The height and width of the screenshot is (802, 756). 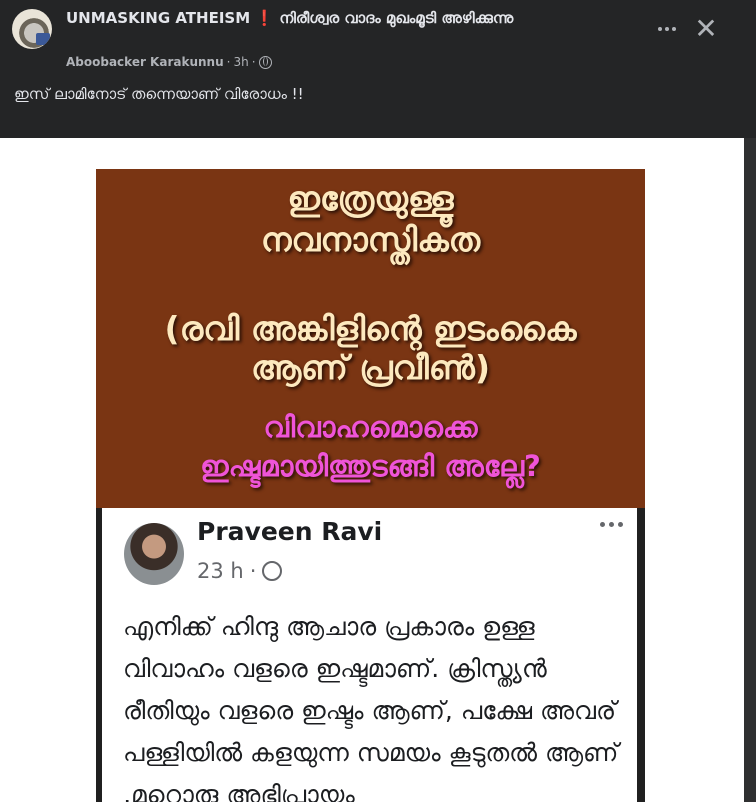 What do you see at coordinates (32, 29) in the screenshot?
I see `group-avatar` at bounding box center [32, 29].